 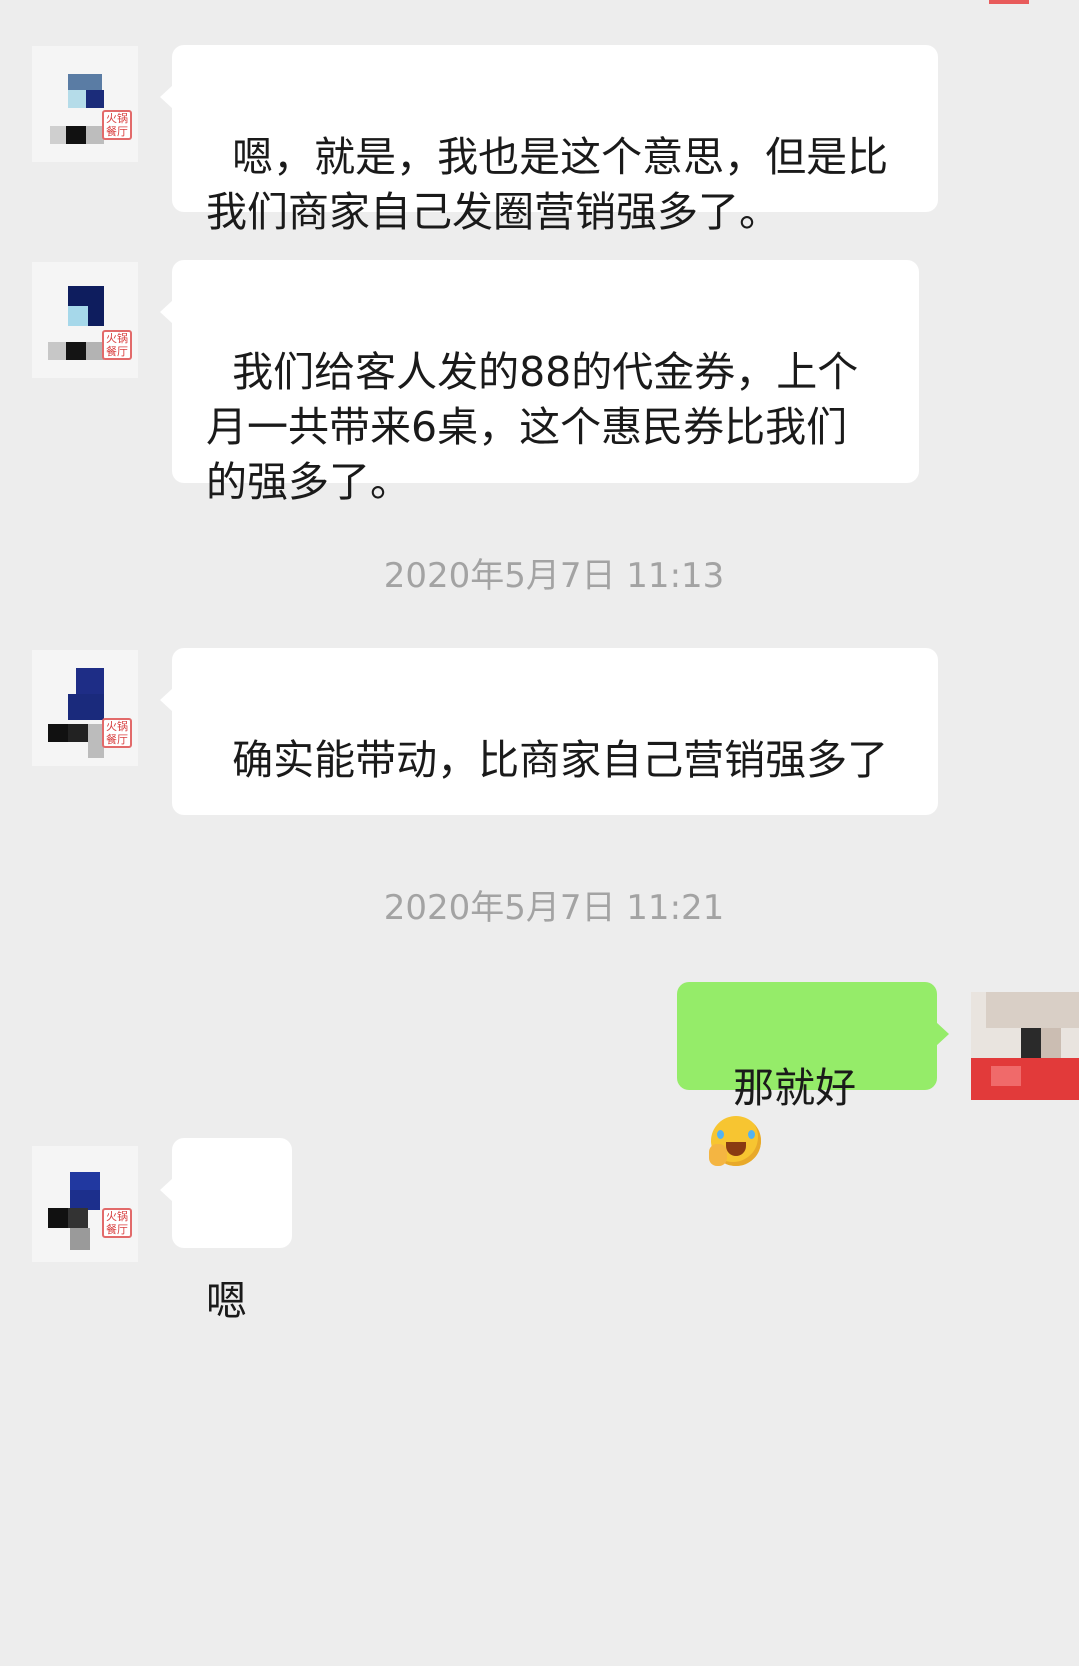 I want to click on top-edge-decoration, so click(x=1009, y=2).